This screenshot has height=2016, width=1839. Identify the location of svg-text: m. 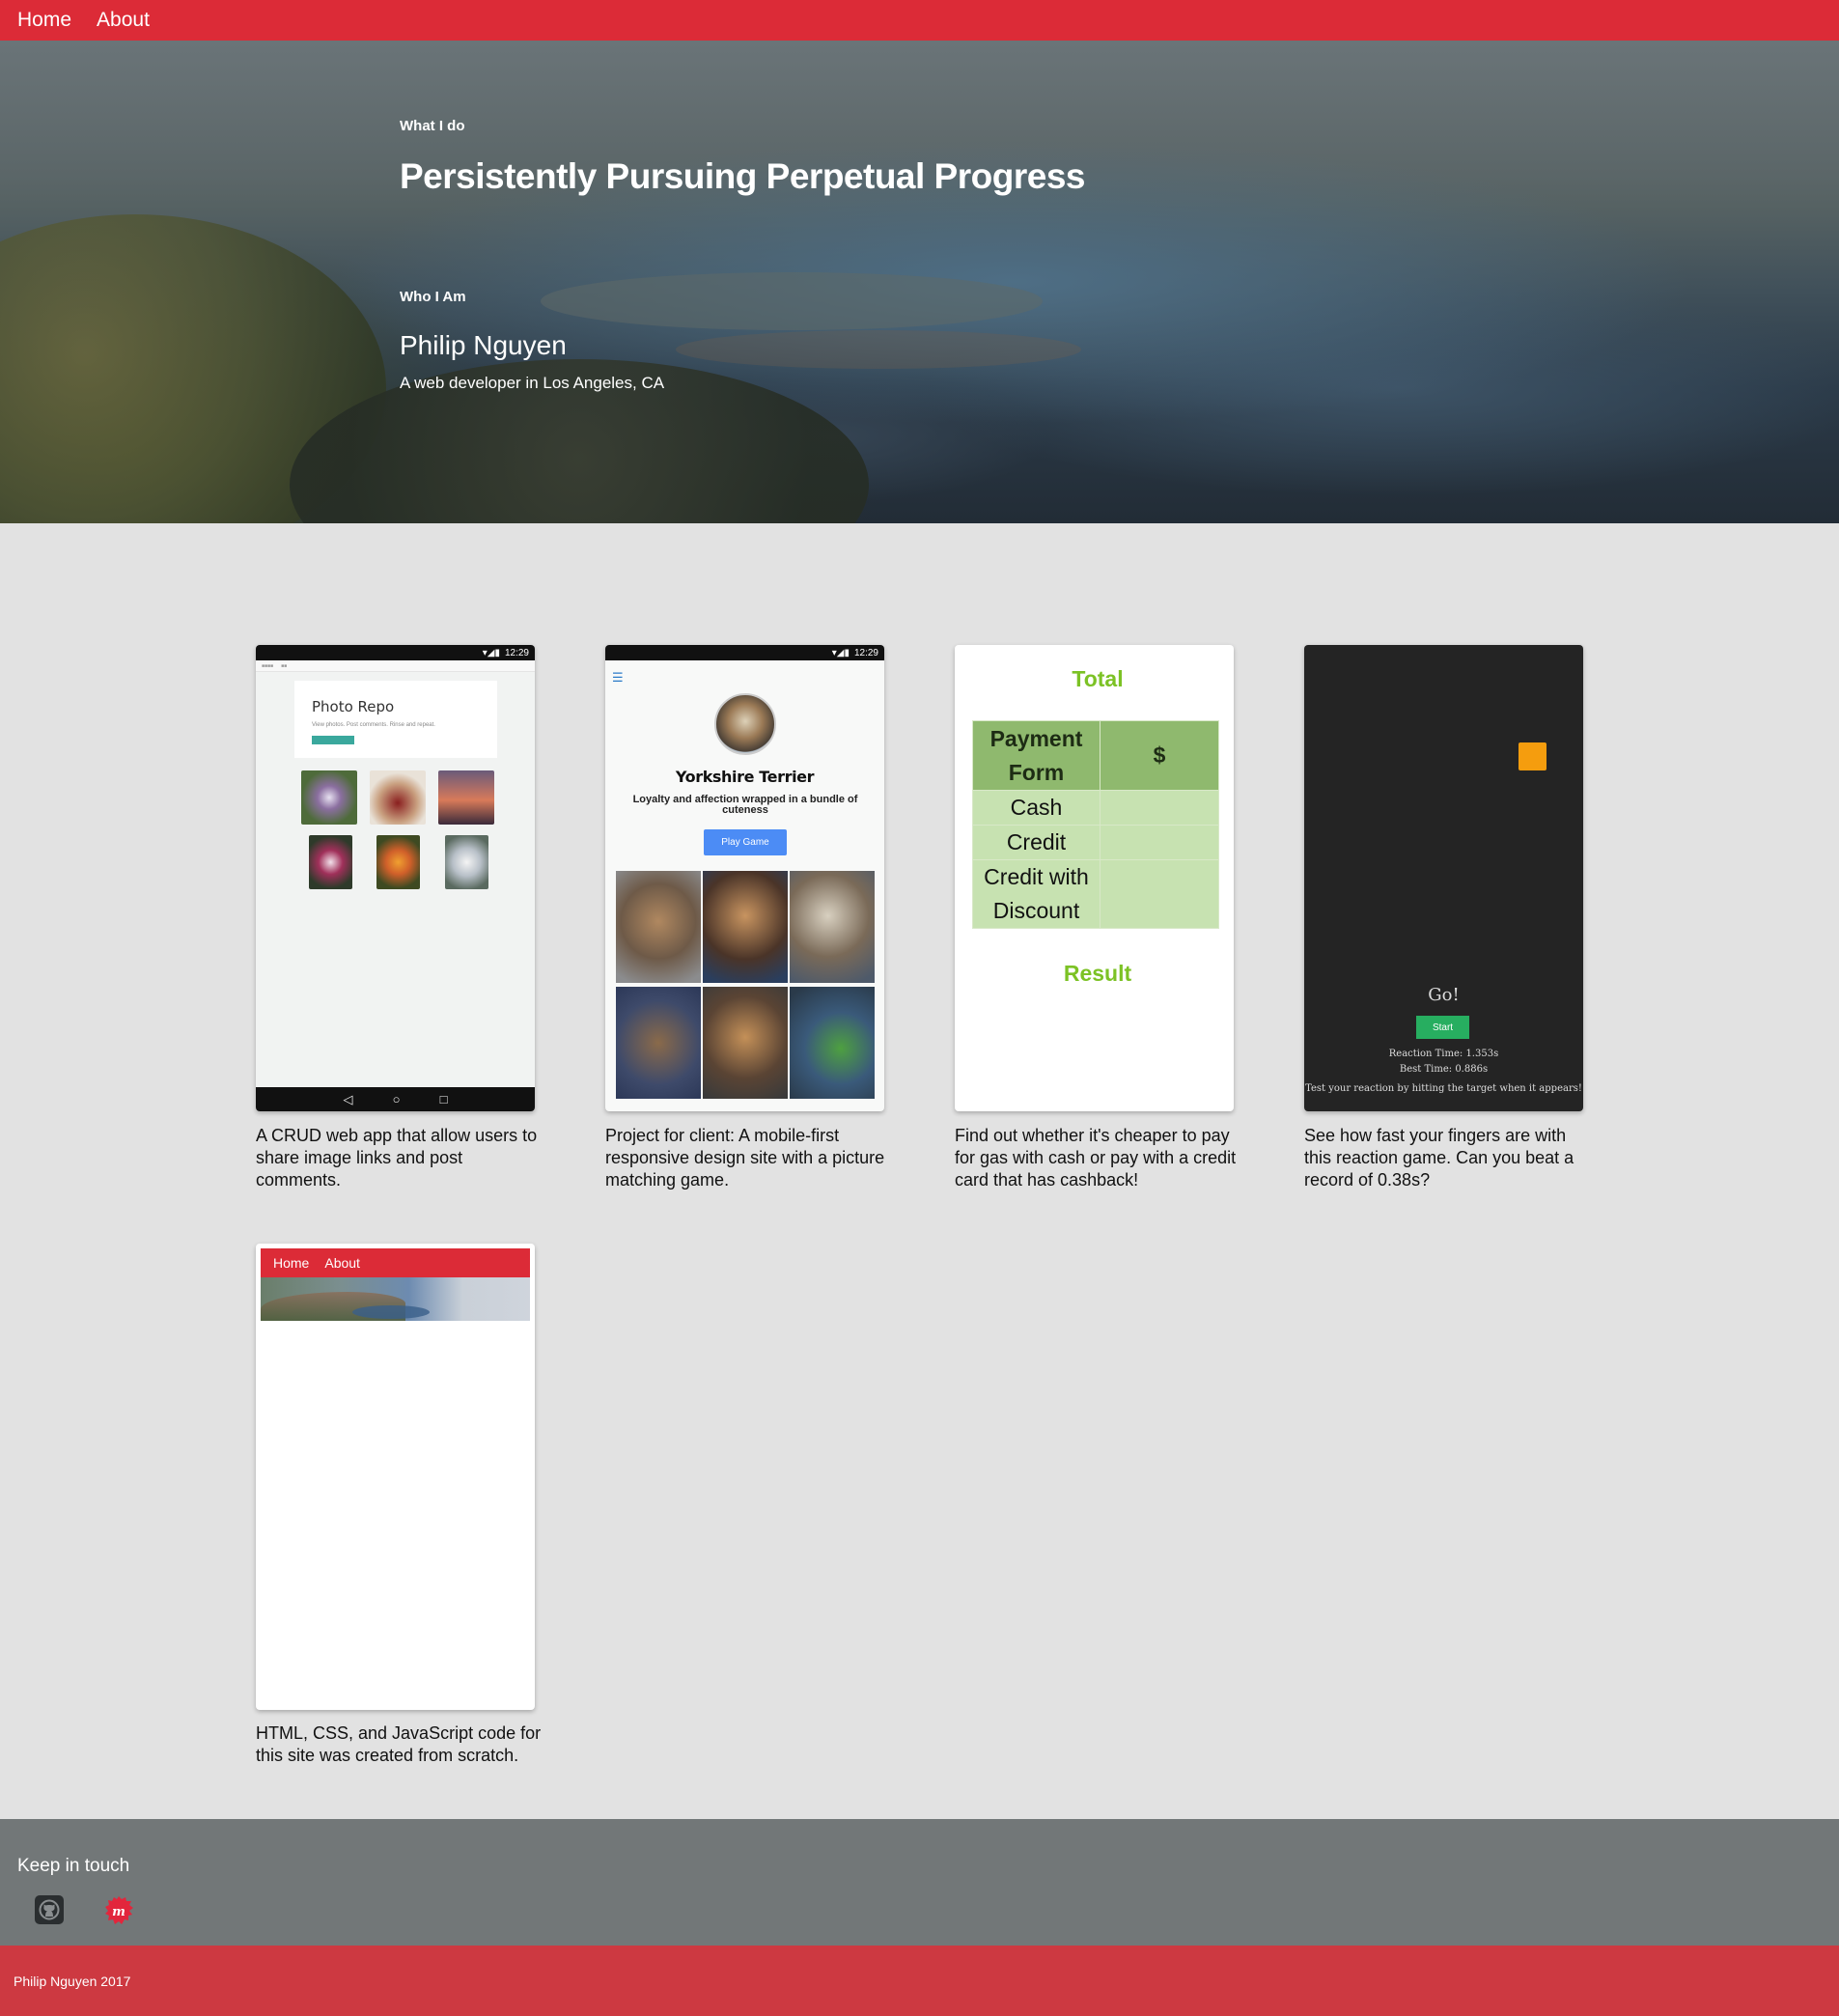
(118, 1912).